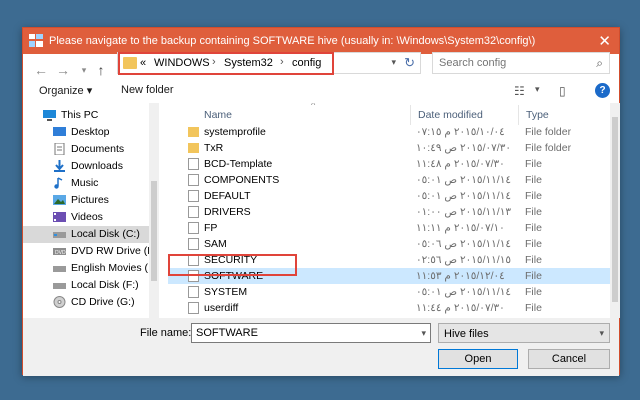 This screenshot has width=640, height=400. What do you see at coordinates (58, 183) in the screenshot?
I see `music-icon` at bounding box center [58, 183].